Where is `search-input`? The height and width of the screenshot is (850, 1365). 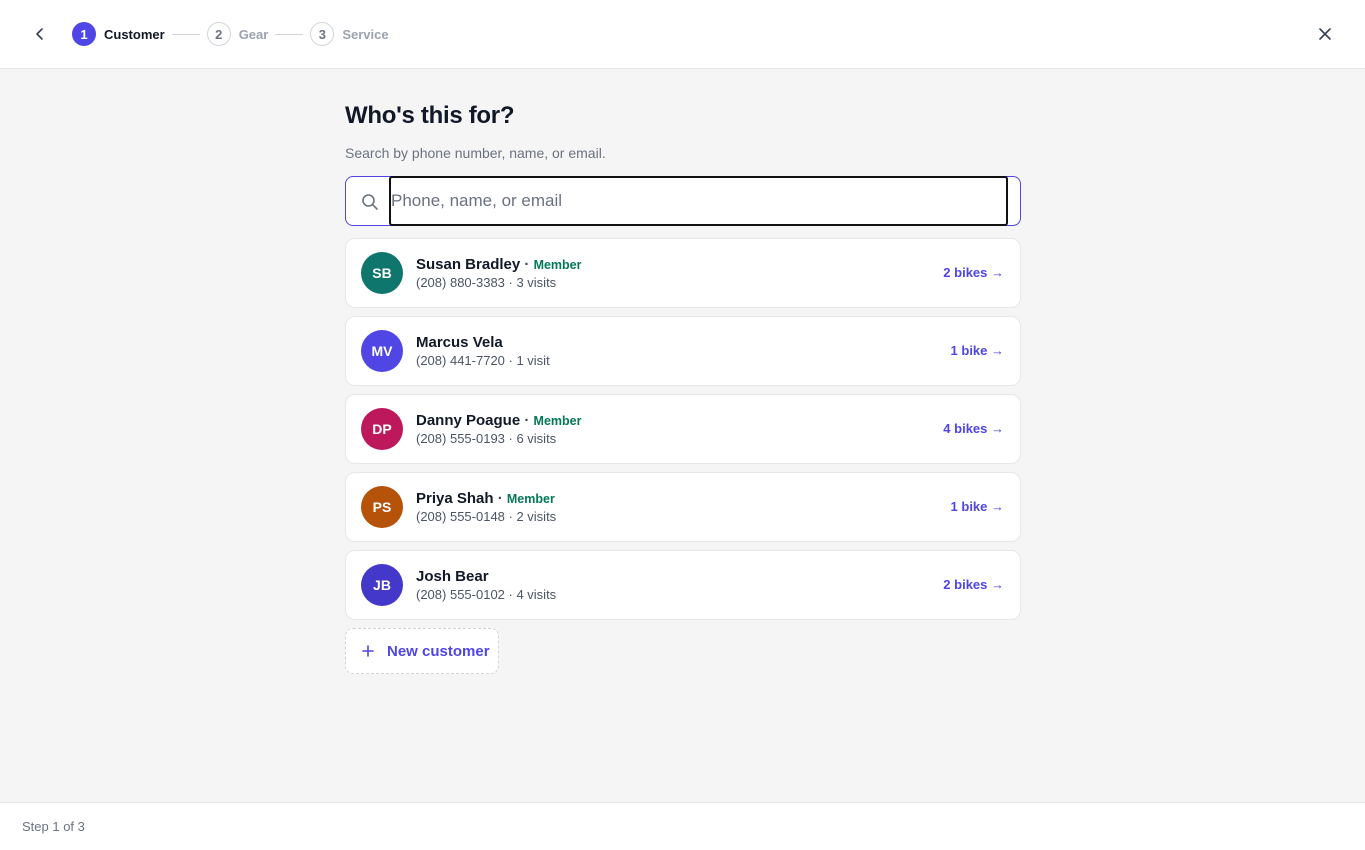 search-input is located at coordinates (698, 201).